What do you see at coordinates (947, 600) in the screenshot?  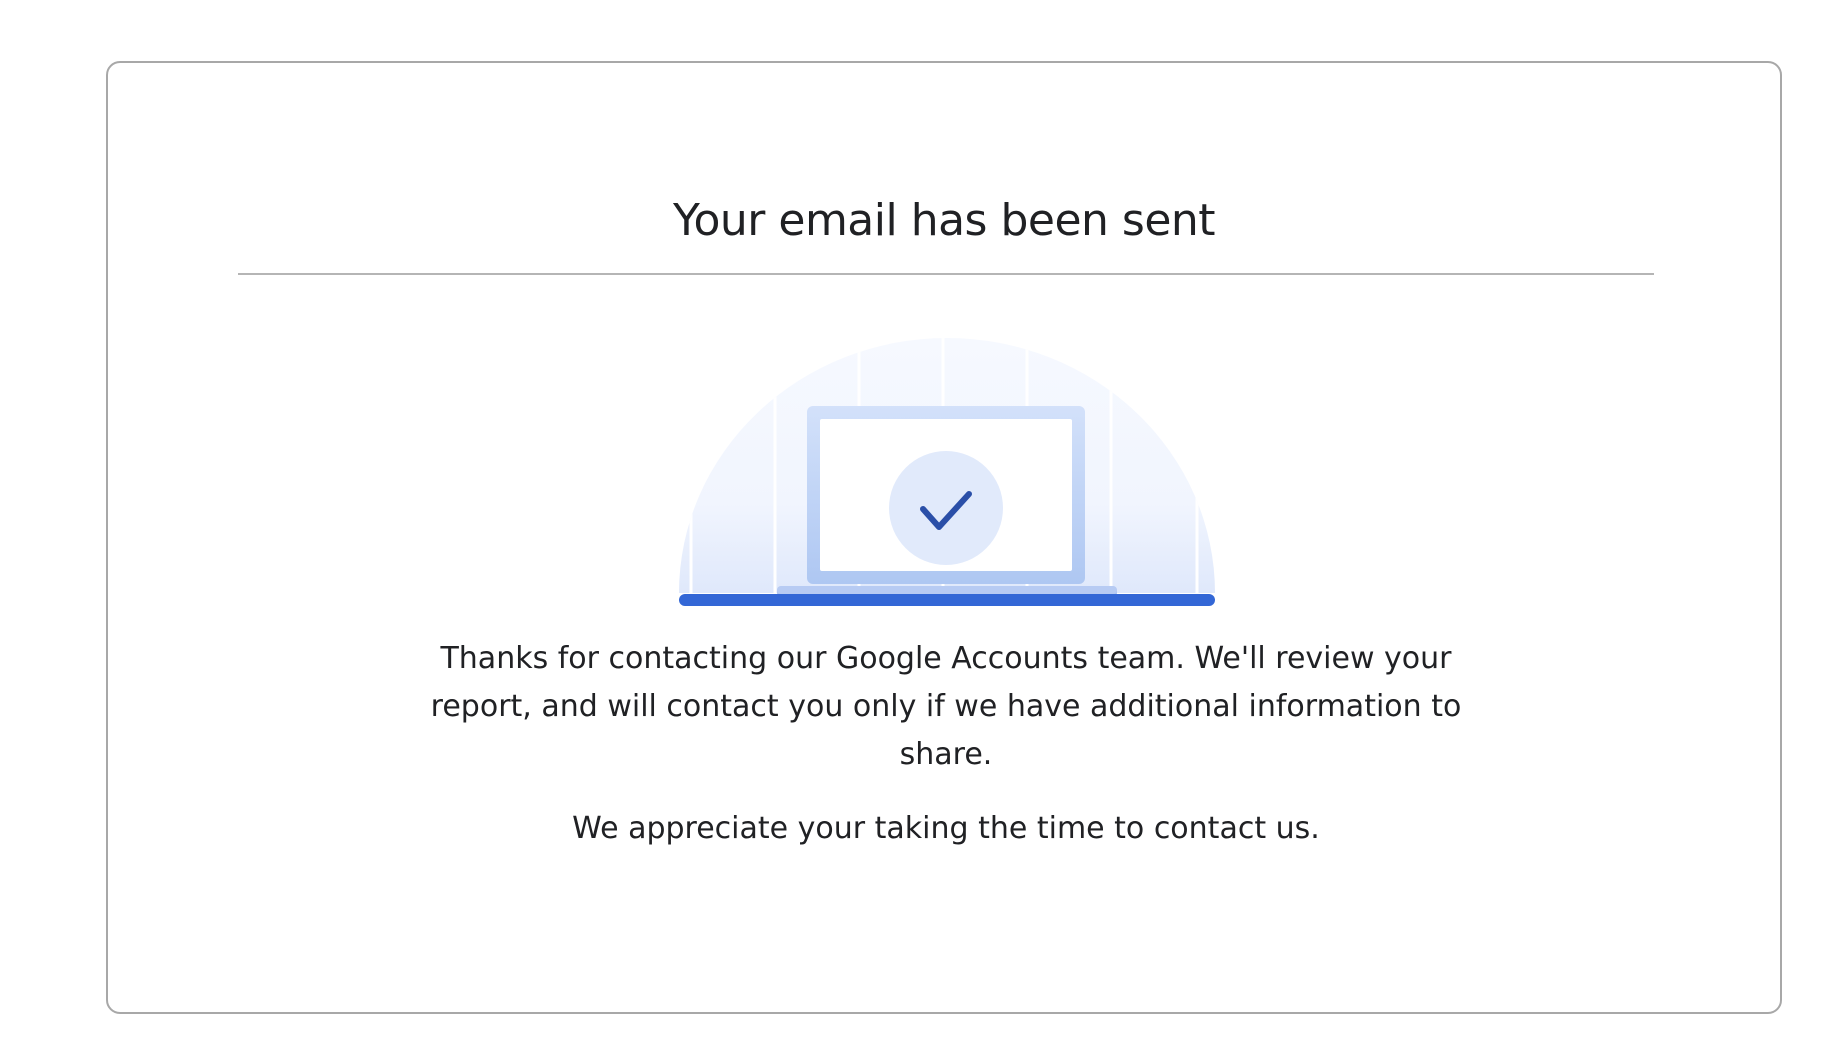 I see `floor-line` at bounding box center [947, 600].